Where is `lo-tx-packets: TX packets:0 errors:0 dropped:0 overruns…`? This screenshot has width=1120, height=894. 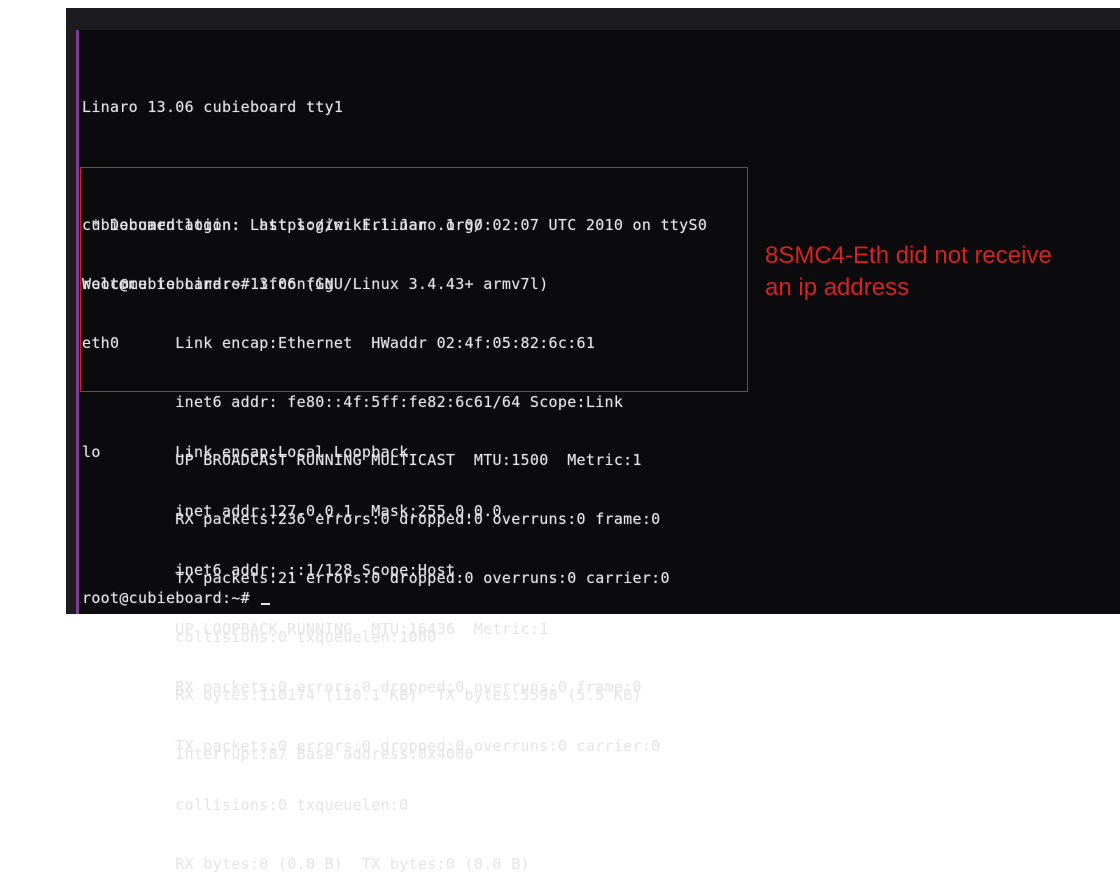 lo-tx-packets: TX packets:0 errors:0 dropped:0 overruns… is located at coordinates (371, 746).